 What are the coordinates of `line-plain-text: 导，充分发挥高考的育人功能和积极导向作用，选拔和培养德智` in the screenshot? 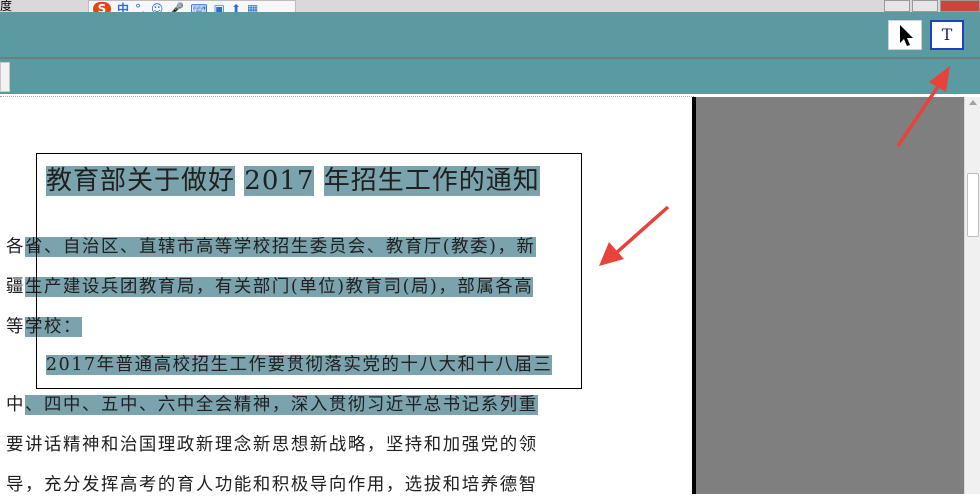 It's located at (272, 485).